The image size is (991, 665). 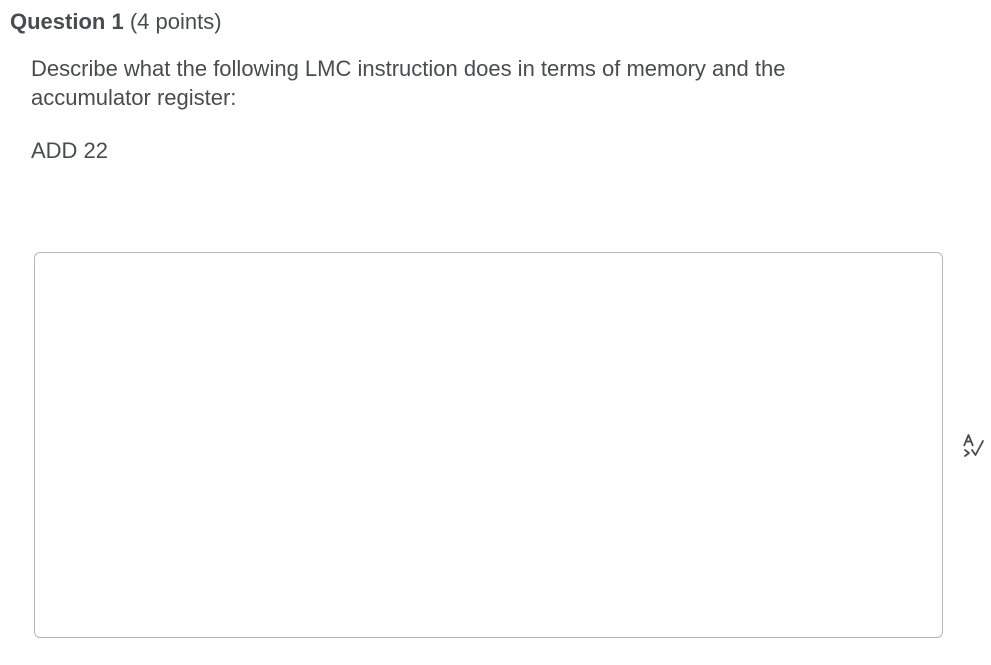 What do you see at coordinates (134, 97) in the screenshot?
I see `prompt-line-2: accumulator register:` at bounding box center [134, 97].